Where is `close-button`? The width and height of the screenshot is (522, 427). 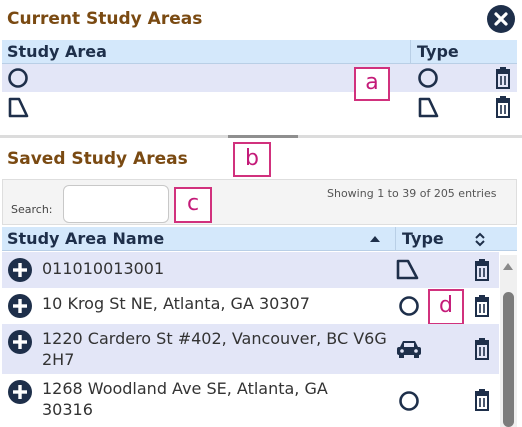 close-button is located at coordinates (501, 19).